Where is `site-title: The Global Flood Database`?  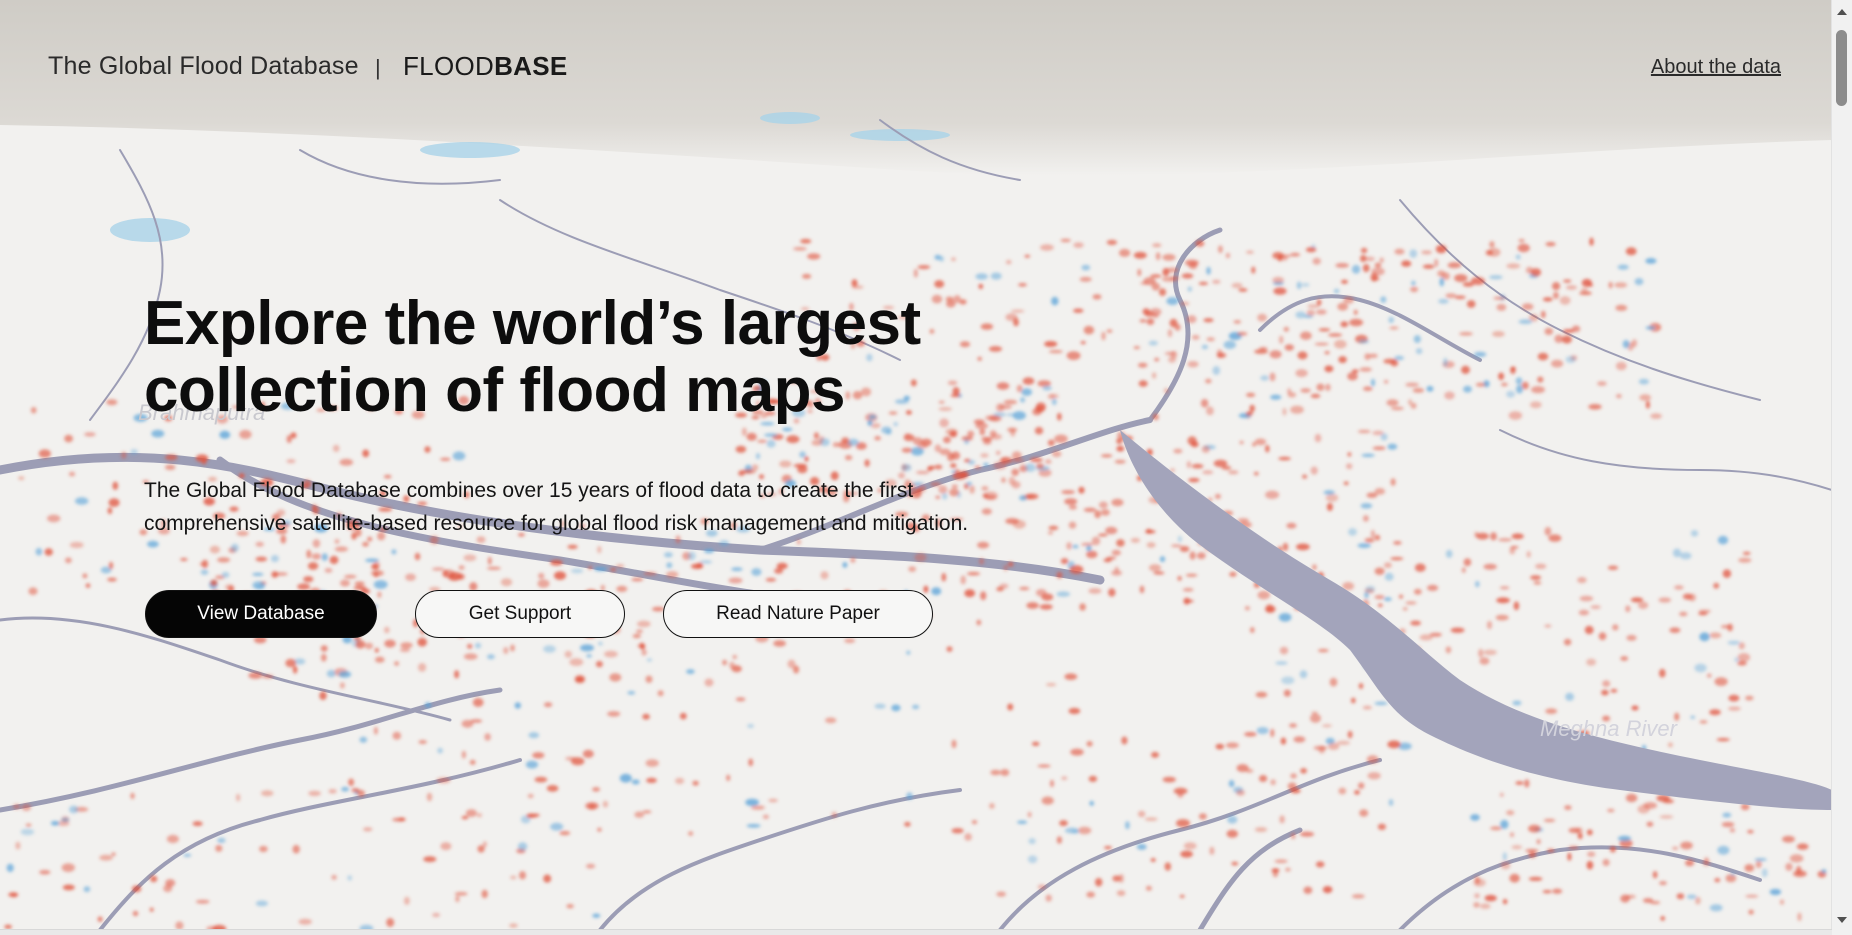
site-title: The Global Flood Database is located at coordinates (203, 66).